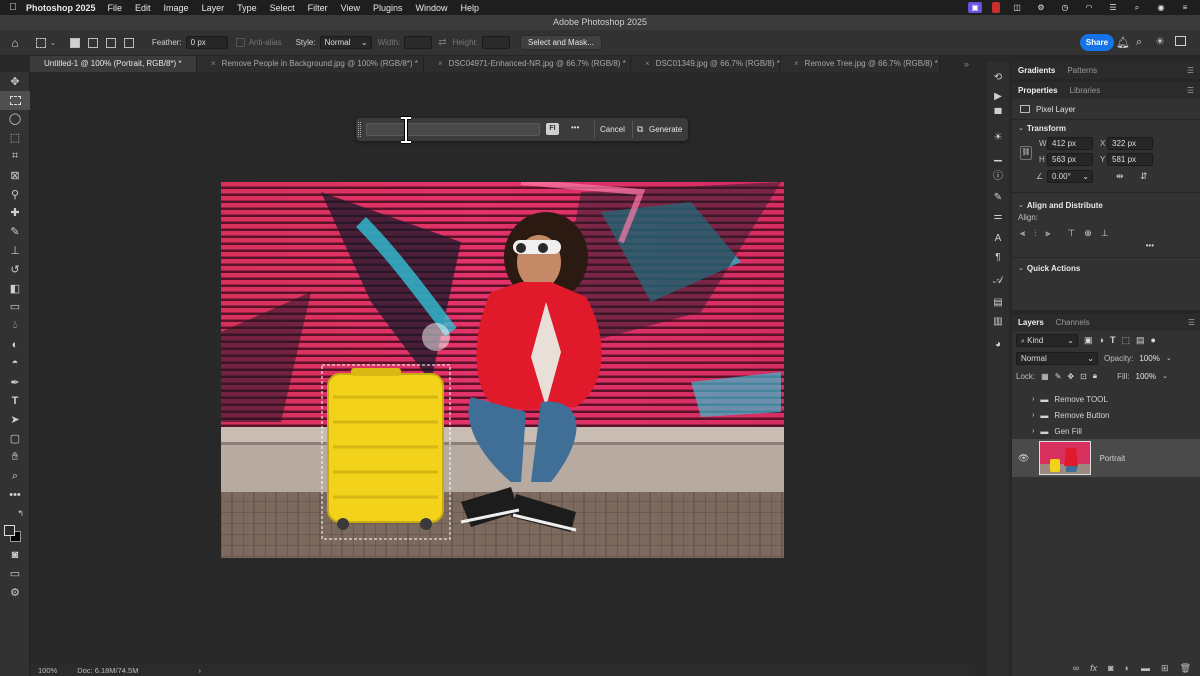 This screenshot has width=1200, height=676. I want to click on app-menu: Photoshop 2025, so click(61, 8).